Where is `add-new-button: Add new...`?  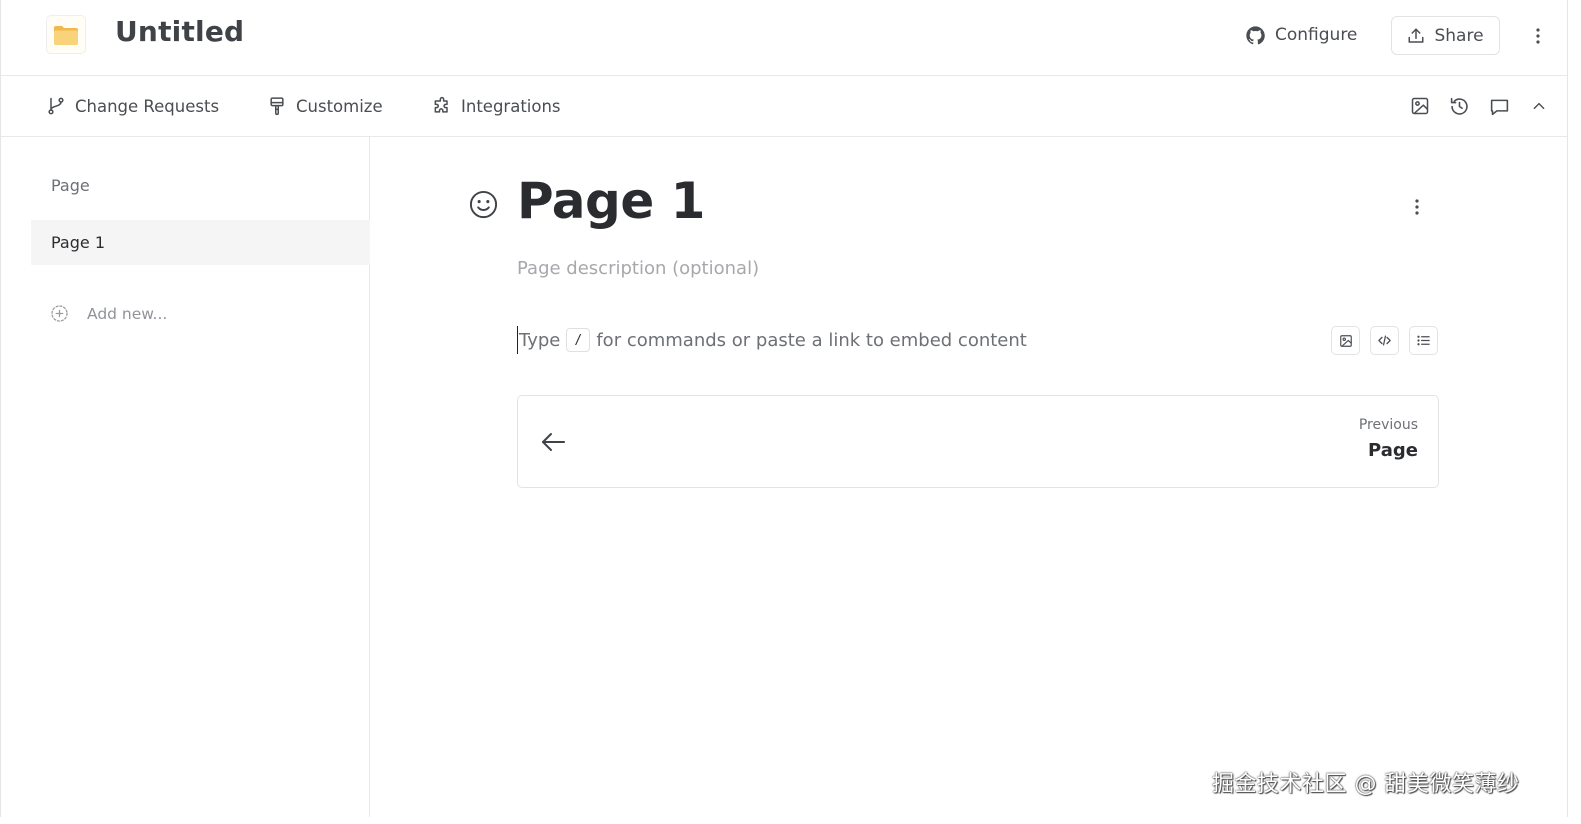 add-new-button: Add new... is located at coordinates (108, 313).